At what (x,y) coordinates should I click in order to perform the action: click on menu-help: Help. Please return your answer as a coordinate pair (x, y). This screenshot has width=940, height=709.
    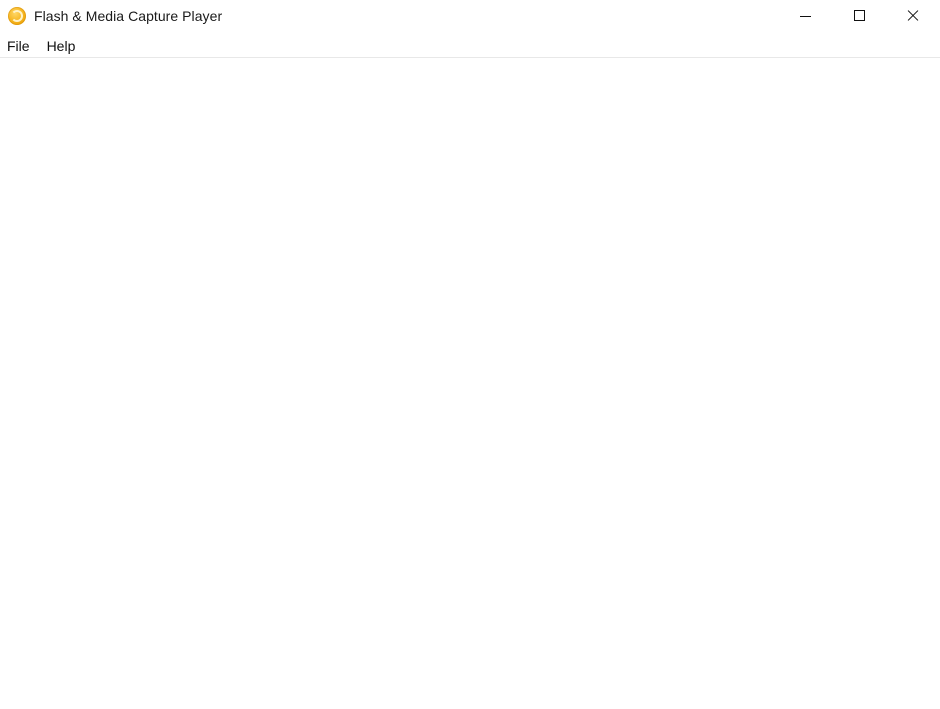
    Looking at the image, I should click on (61, 46).